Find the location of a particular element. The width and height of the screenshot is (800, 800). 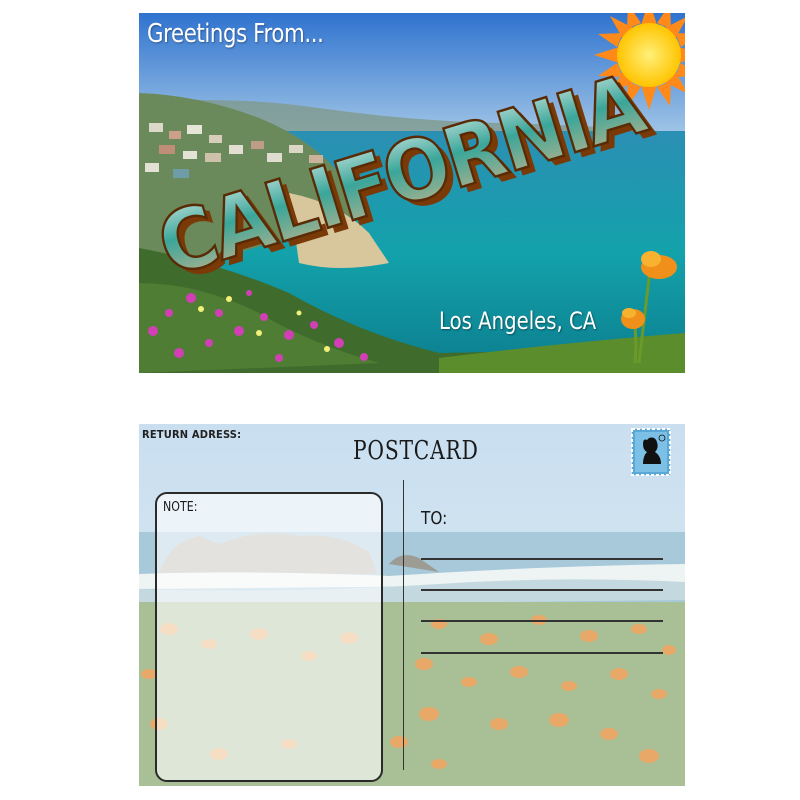

stamp-silhouette-icon is located at coordinates (651, 452).